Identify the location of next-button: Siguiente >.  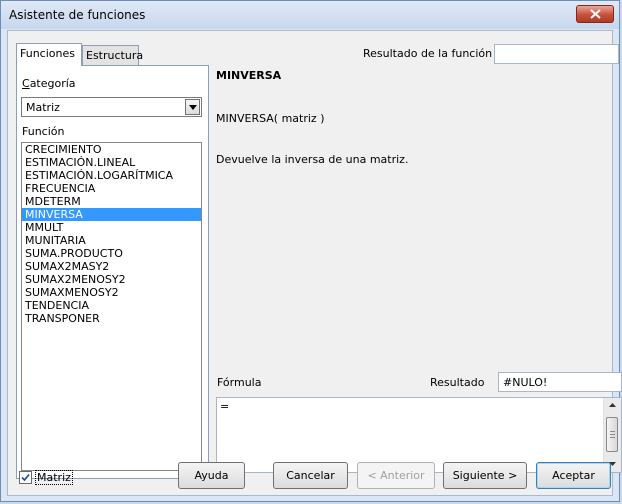
(485, 475).